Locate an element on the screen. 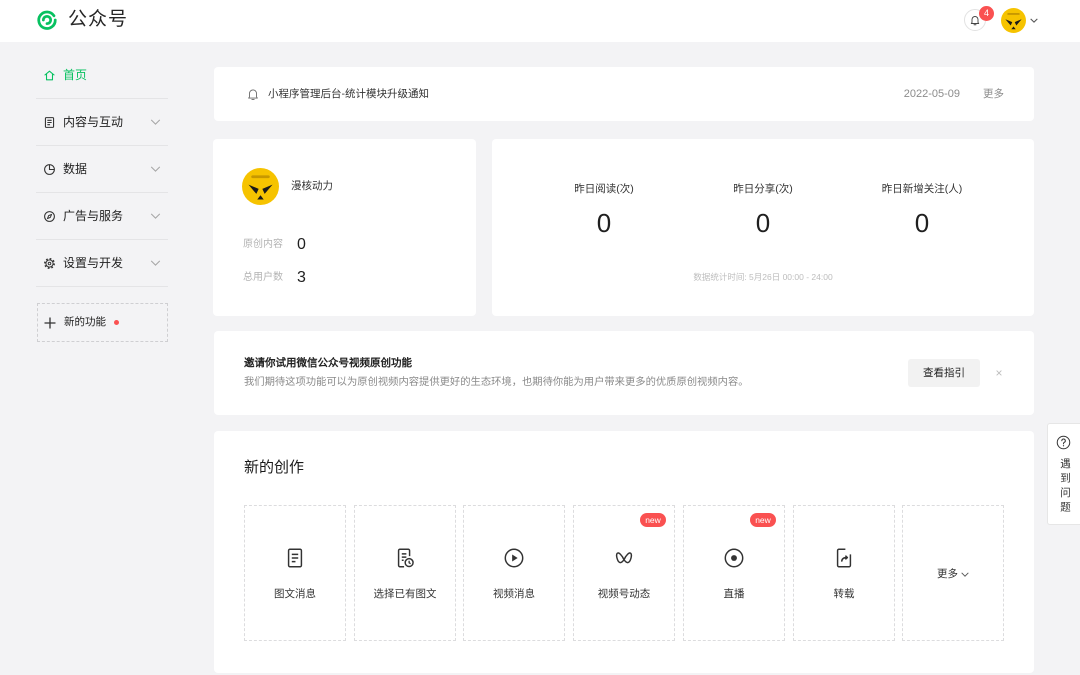 This screenshot has height=675, width=1080. tile-channels-post: new 视频号动态 is located at coordinates (624, 573).